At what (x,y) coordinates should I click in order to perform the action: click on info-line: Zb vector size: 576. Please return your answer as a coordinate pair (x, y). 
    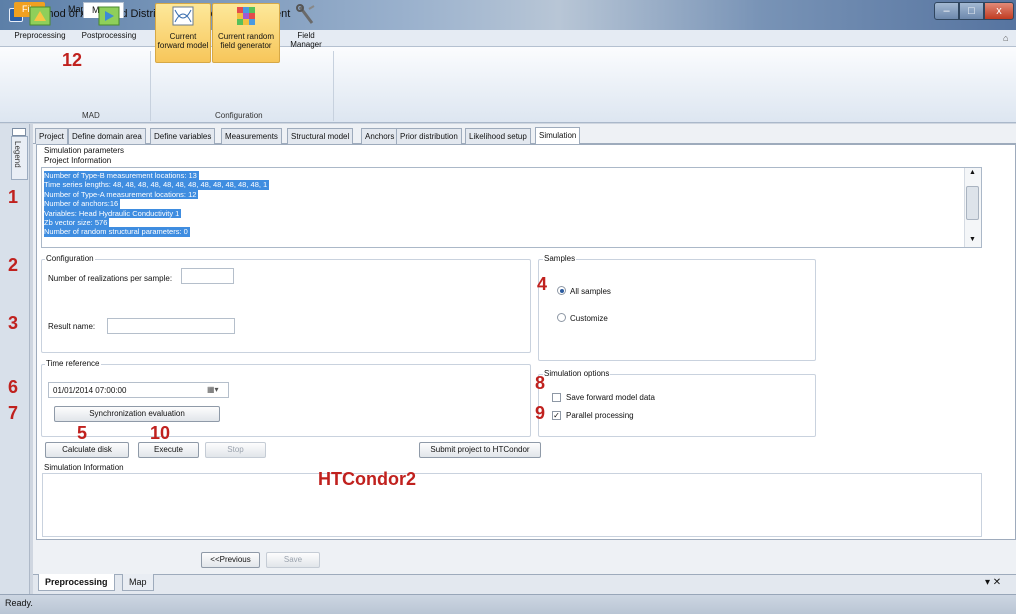
    Looking at the image, I should click on (77, 223).